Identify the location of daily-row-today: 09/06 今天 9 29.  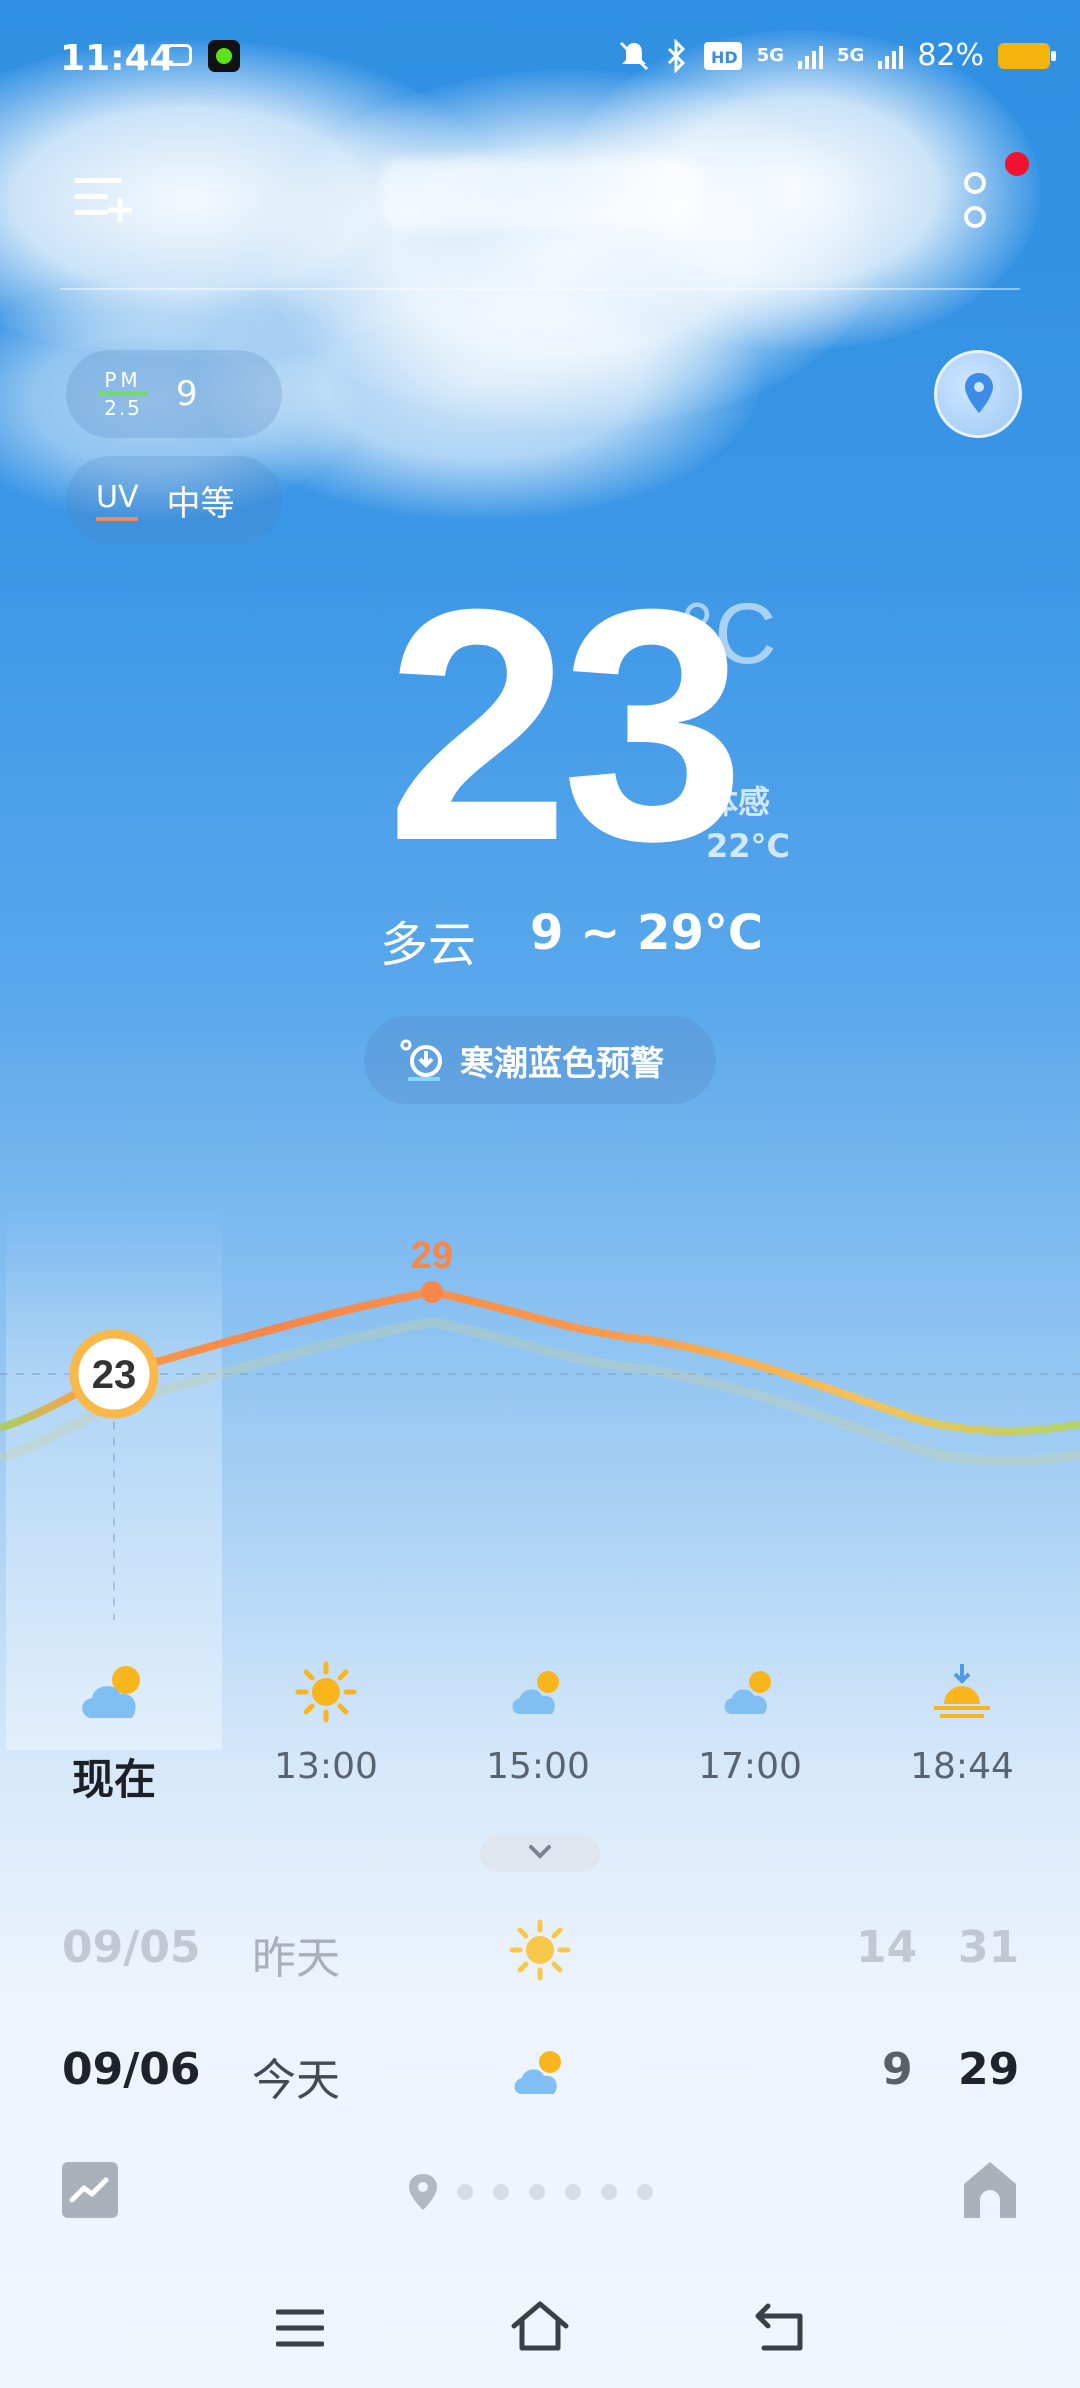
(540, 2084).